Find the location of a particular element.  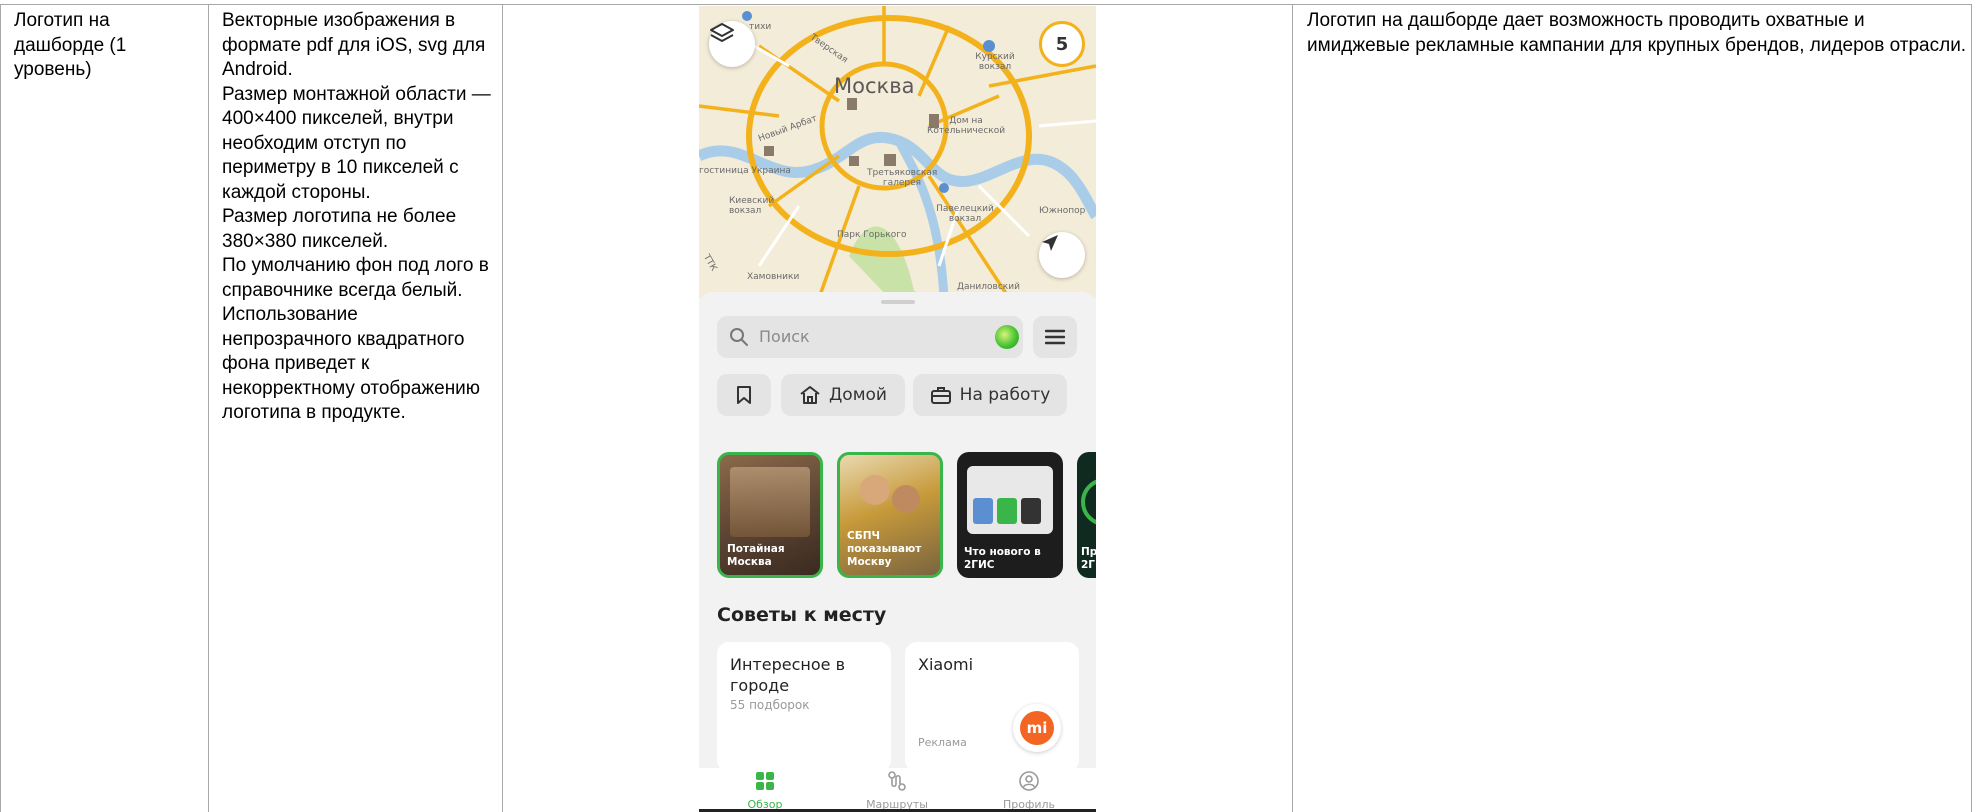

grid-icon is located at coordinates (765, 781).